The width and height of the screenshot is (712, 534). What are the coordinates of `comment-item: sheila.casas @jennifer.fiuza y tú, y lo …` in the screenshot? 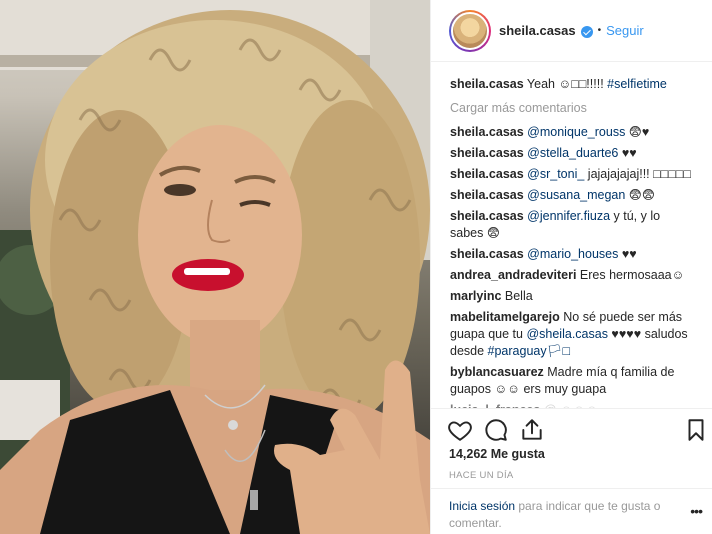 It's located at (572, 225).